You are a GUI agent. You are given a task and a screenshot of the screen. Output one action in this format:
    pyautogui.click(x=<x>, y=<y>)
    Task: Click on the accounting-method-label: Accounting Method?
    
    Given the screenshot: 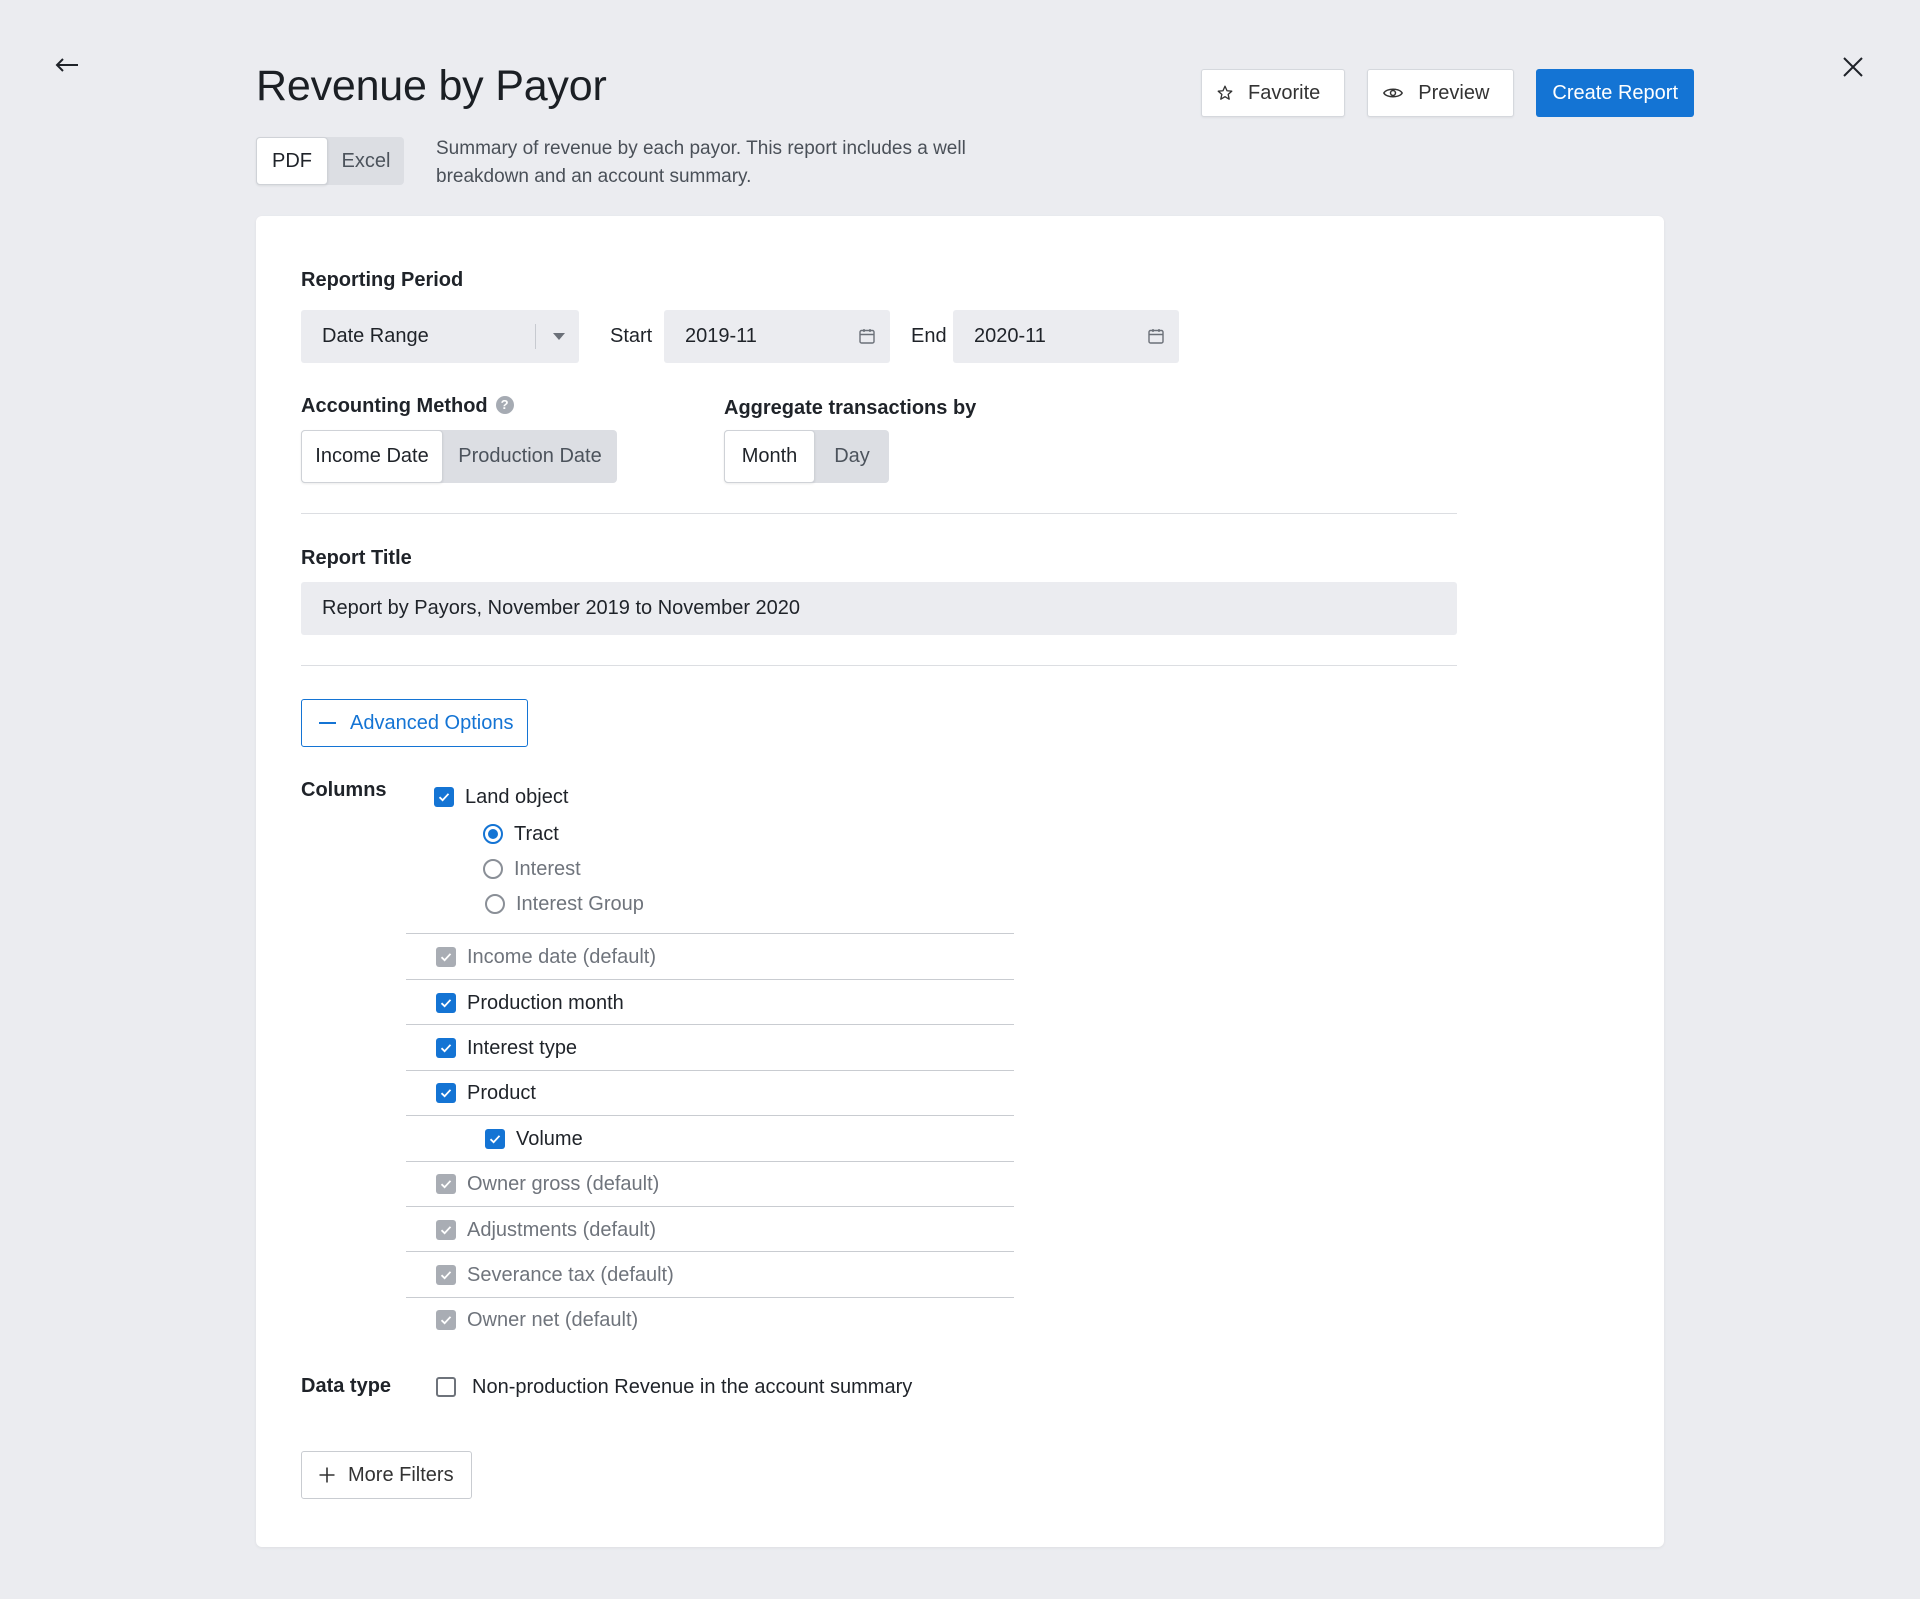 What is the action you would take?
    pyautogui.click(x=407, y=406)
    